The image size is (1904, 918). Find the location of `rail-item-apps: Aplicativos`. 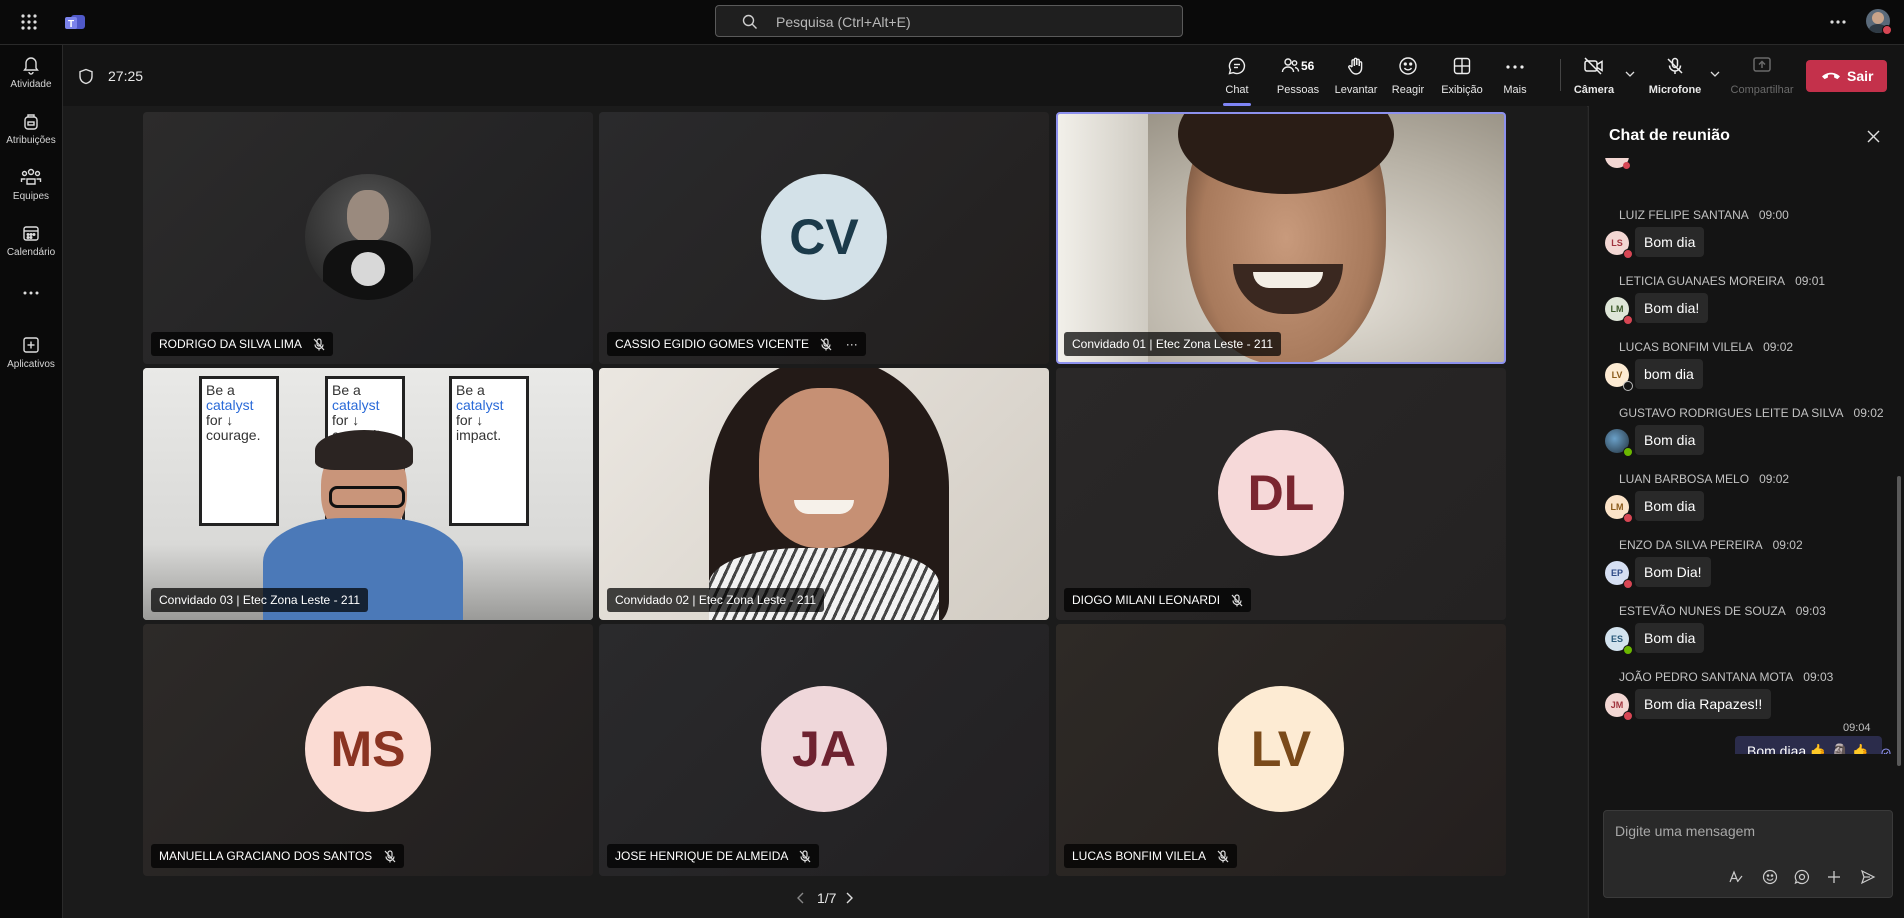

rail-item-apps: Aplicativos is located at coordinates (31, 352).